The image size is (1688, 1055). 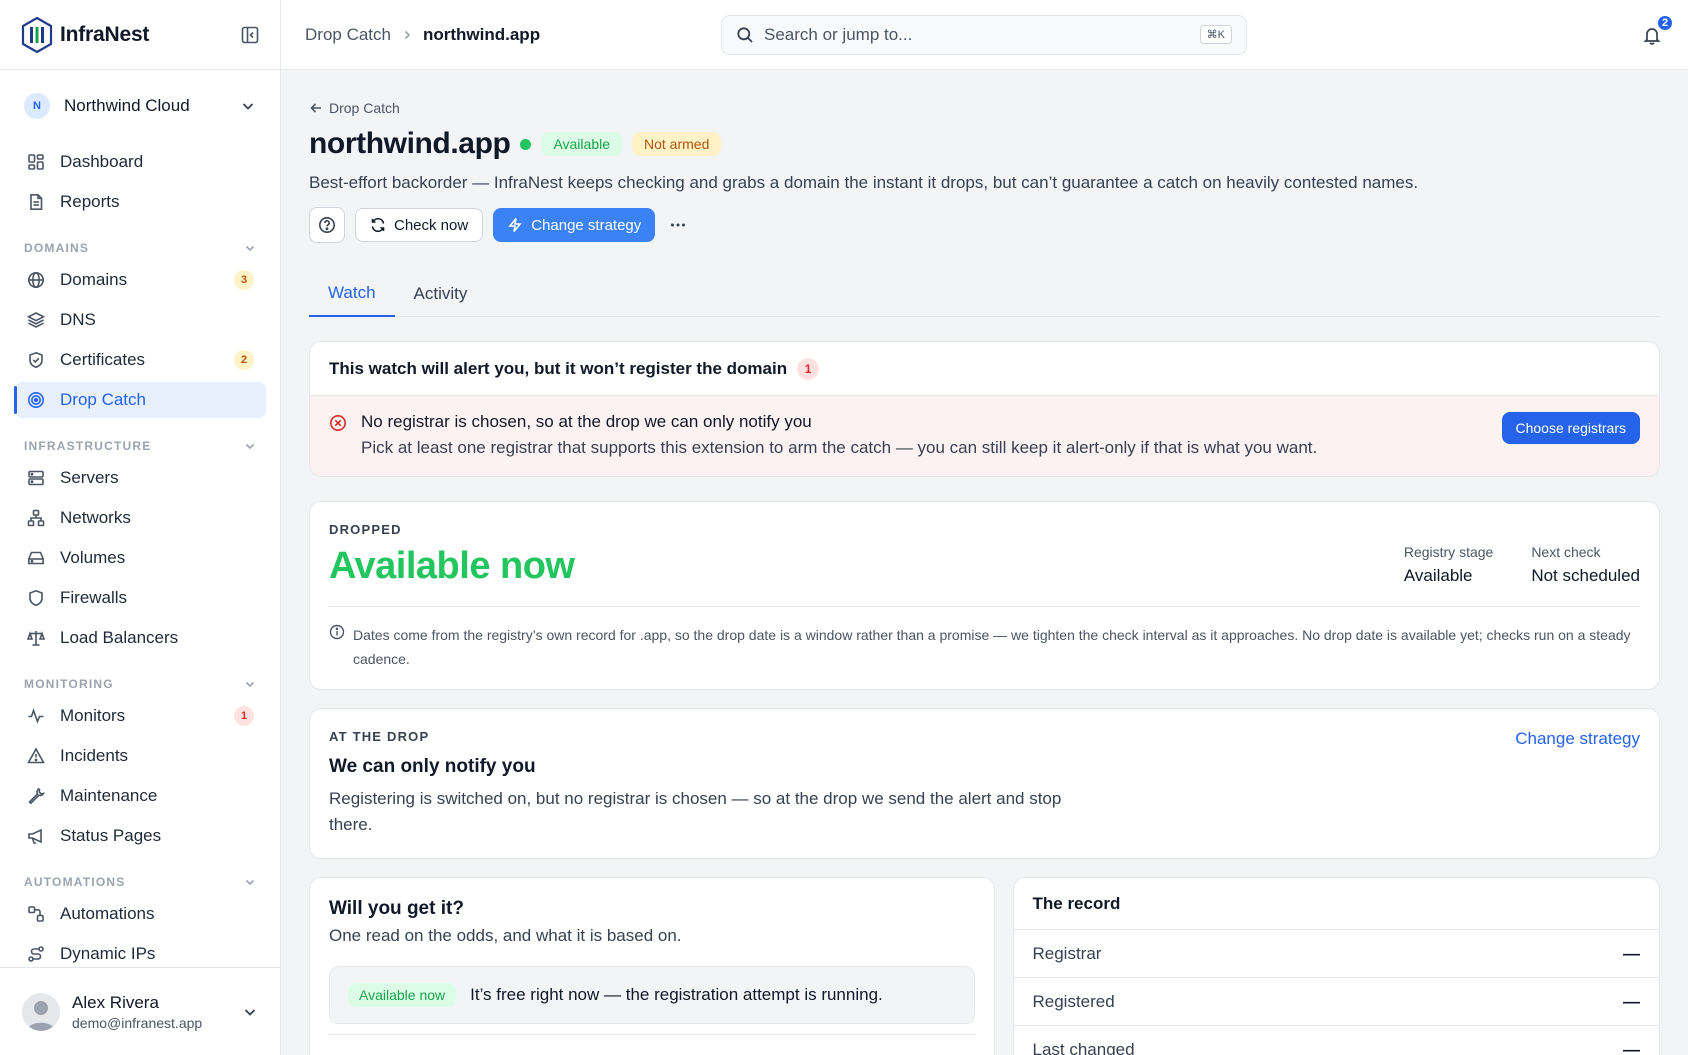 What do you see at coordinates (1566, 552) in the screenshot?
I see `stat-label: Next check` at bounding box center [1566, 552].